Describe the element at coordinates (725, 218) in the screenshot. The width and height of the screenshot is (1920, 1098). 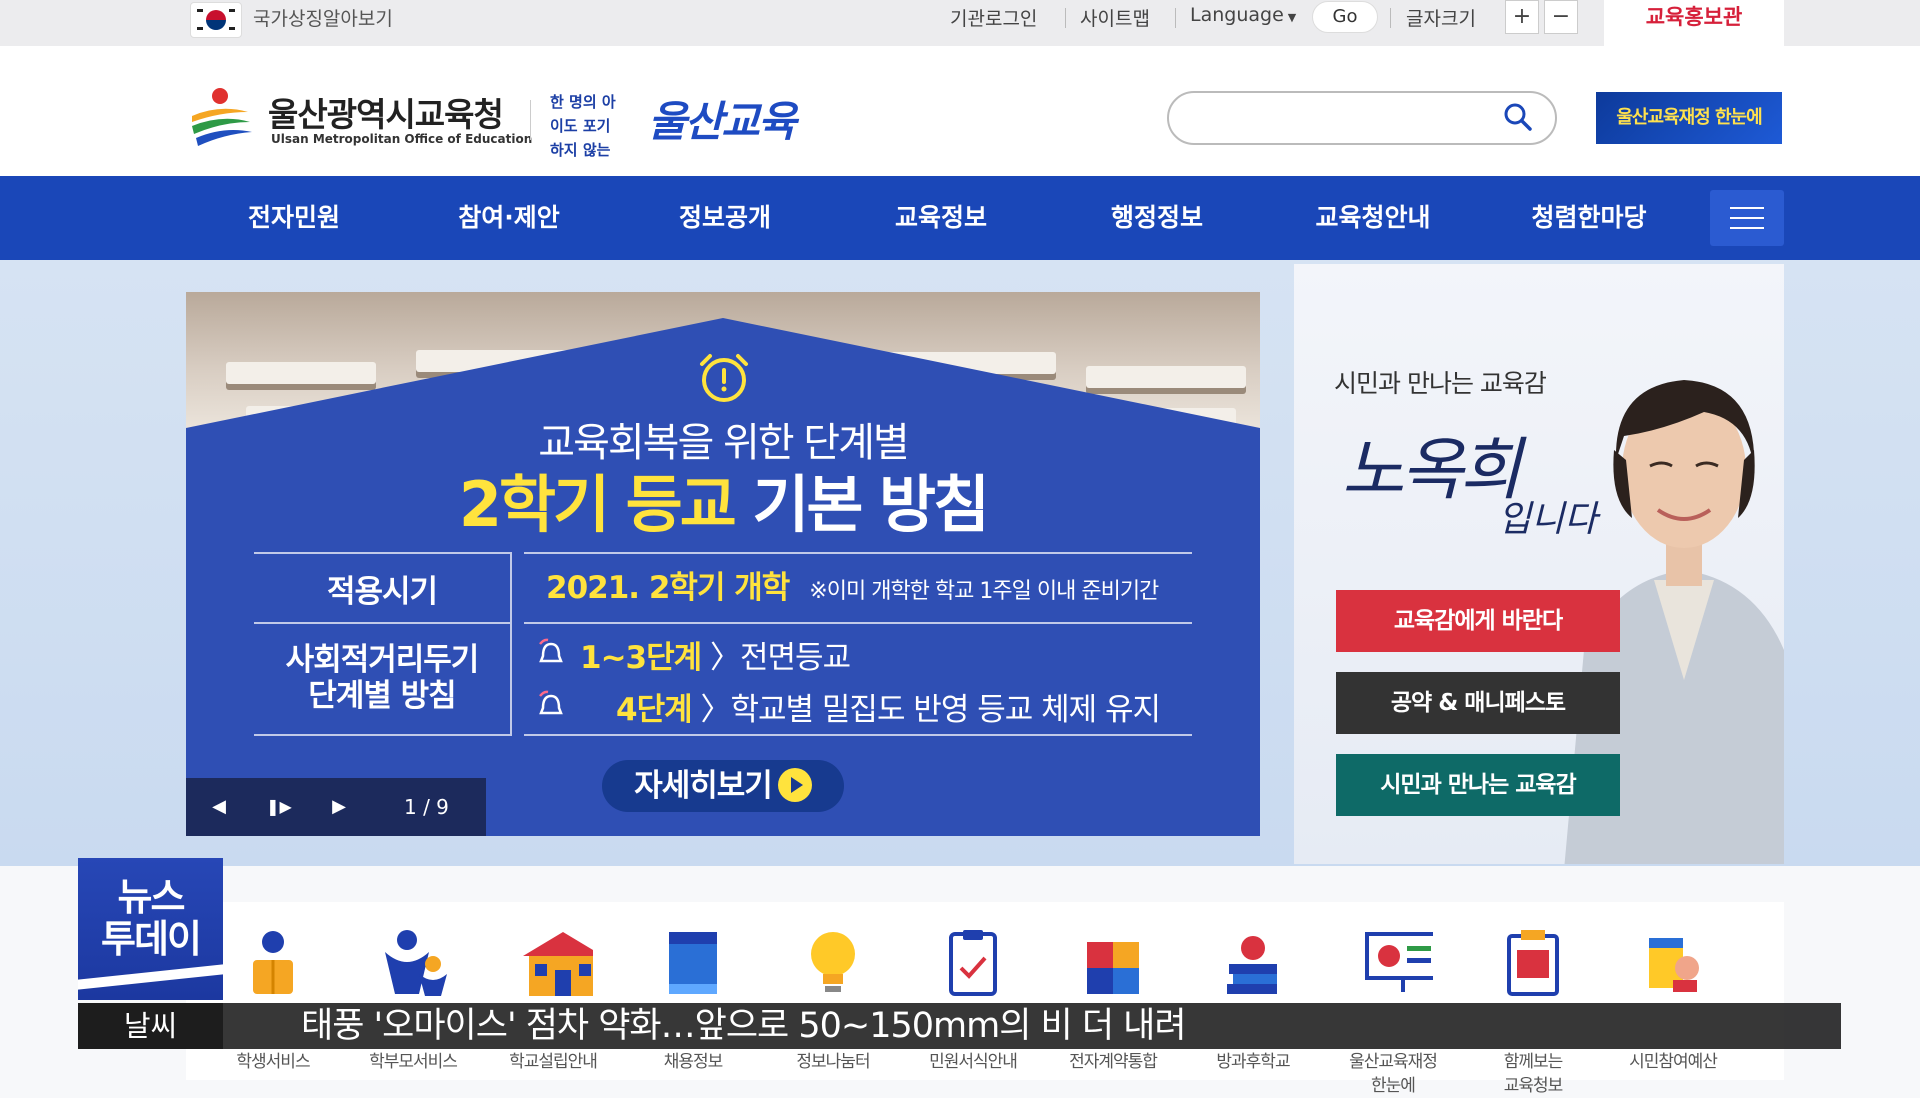
I see `nav-item-disclosure: 정보공개` at that location.